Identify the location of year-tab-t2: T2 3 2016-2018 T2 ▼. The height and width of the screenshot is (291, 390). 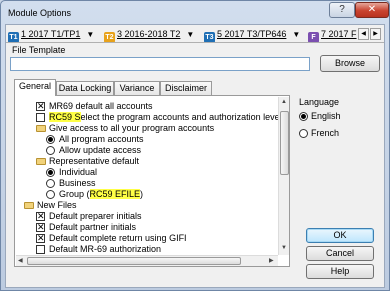
(149, 34).